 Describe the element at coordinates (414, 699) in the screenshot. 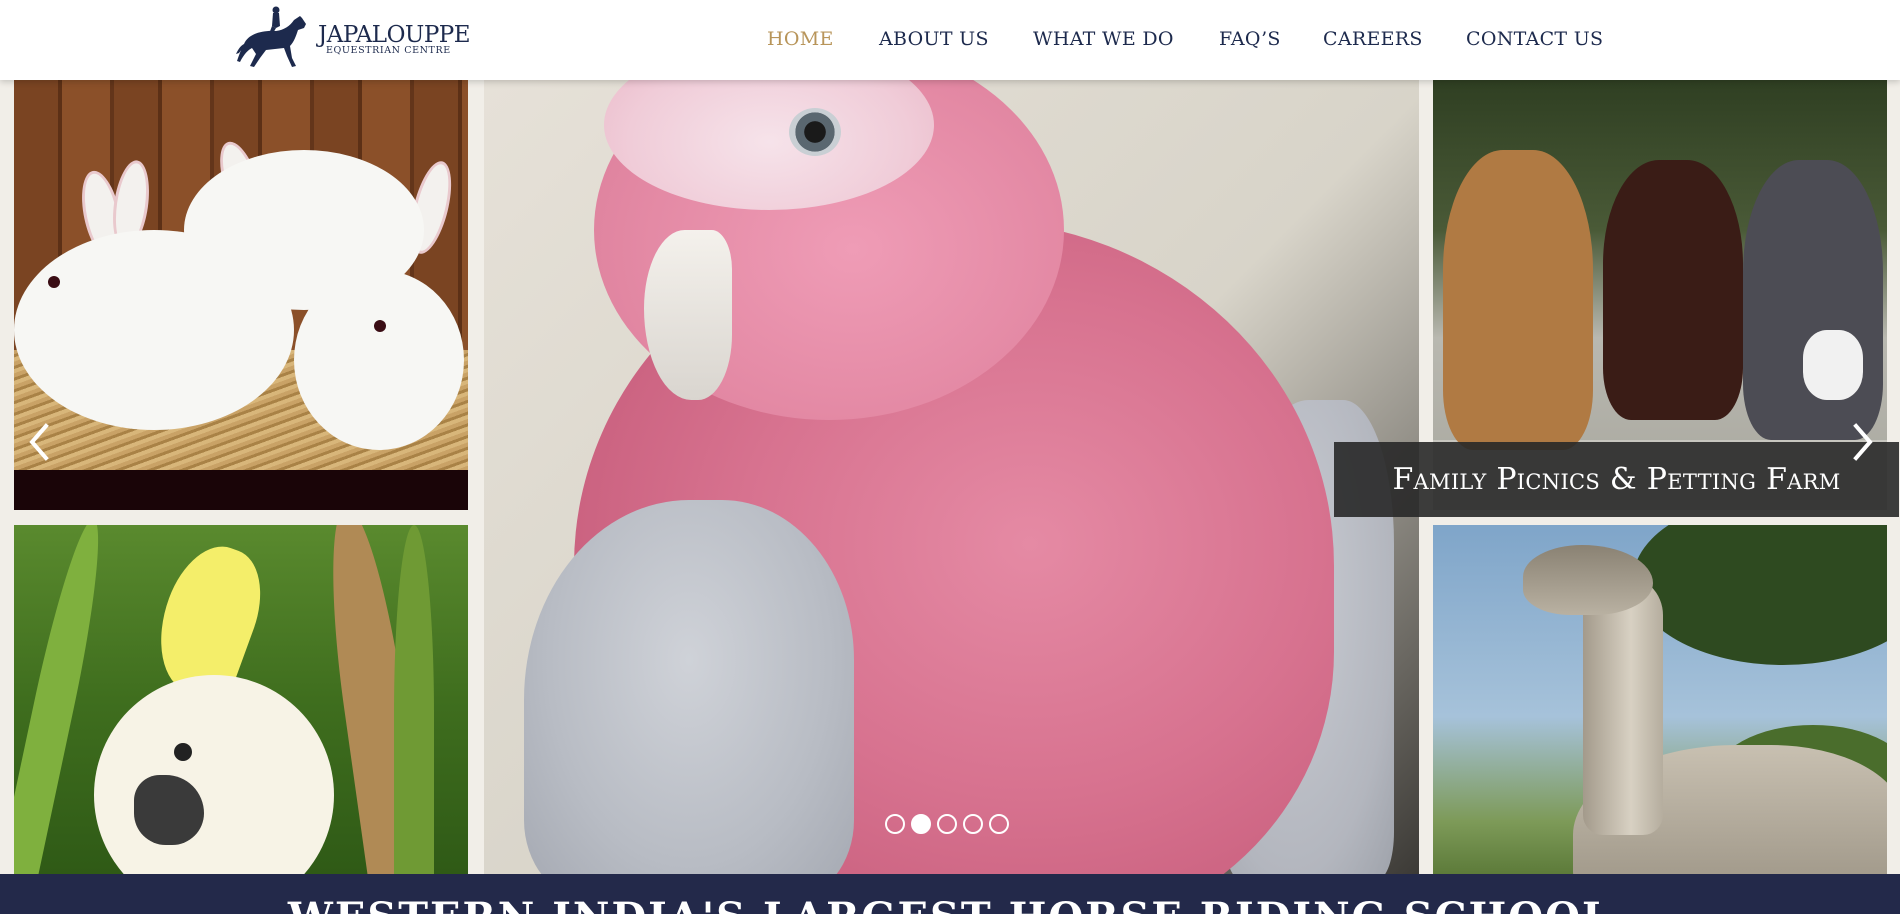

I see `leaf` at that location.